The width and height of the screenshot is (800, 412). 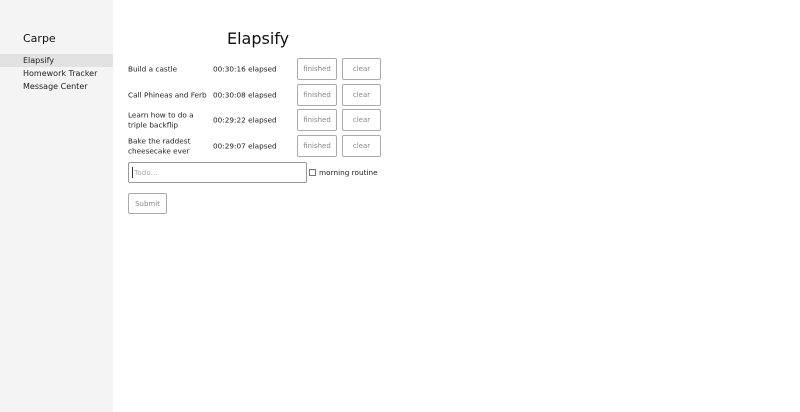 I want to click on task-elapsed: 00:30:16 elapsed, so click(x=245, y=69).